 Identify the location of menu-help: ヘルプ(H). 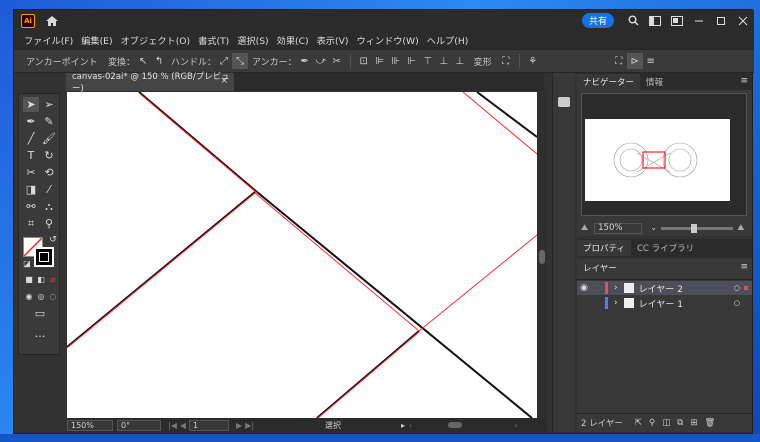
(448, 40).